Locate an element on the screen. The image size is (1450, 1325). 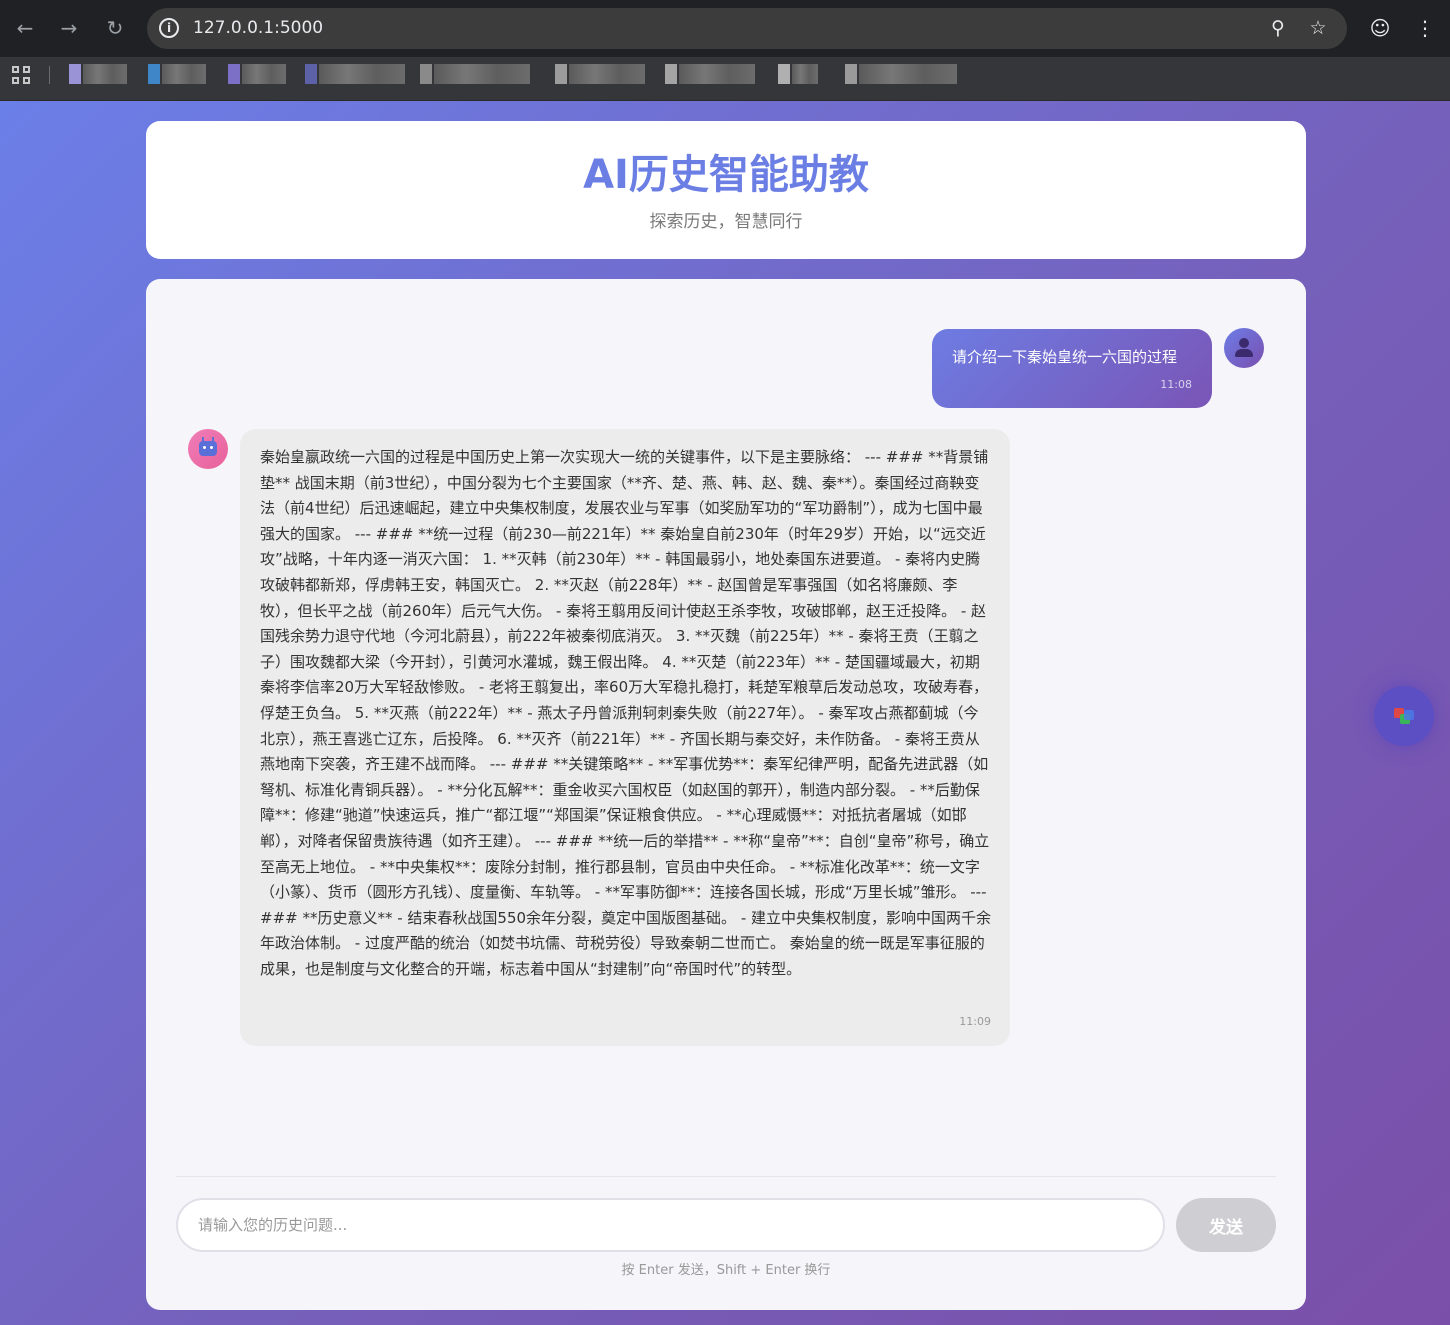
zoom-icon: ⚲ is located at coordinates (1278, 28).